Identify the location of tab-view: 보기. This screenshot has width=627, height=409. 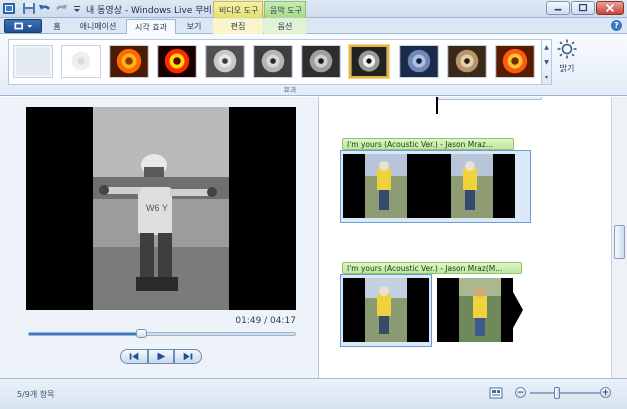
(194, 26).